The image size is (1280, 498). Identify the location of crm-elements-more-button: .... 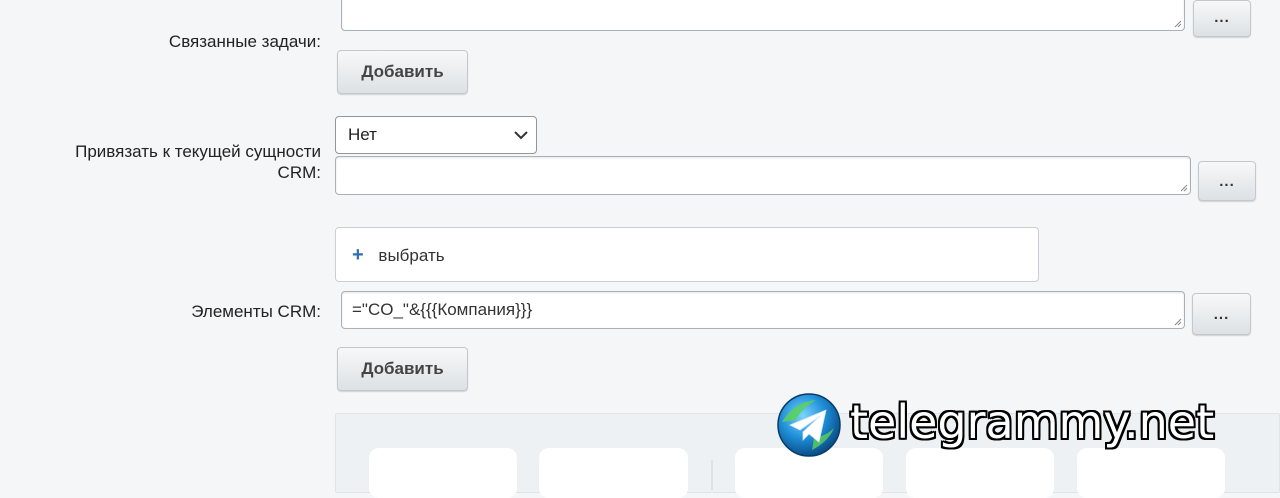
(1221, 314).